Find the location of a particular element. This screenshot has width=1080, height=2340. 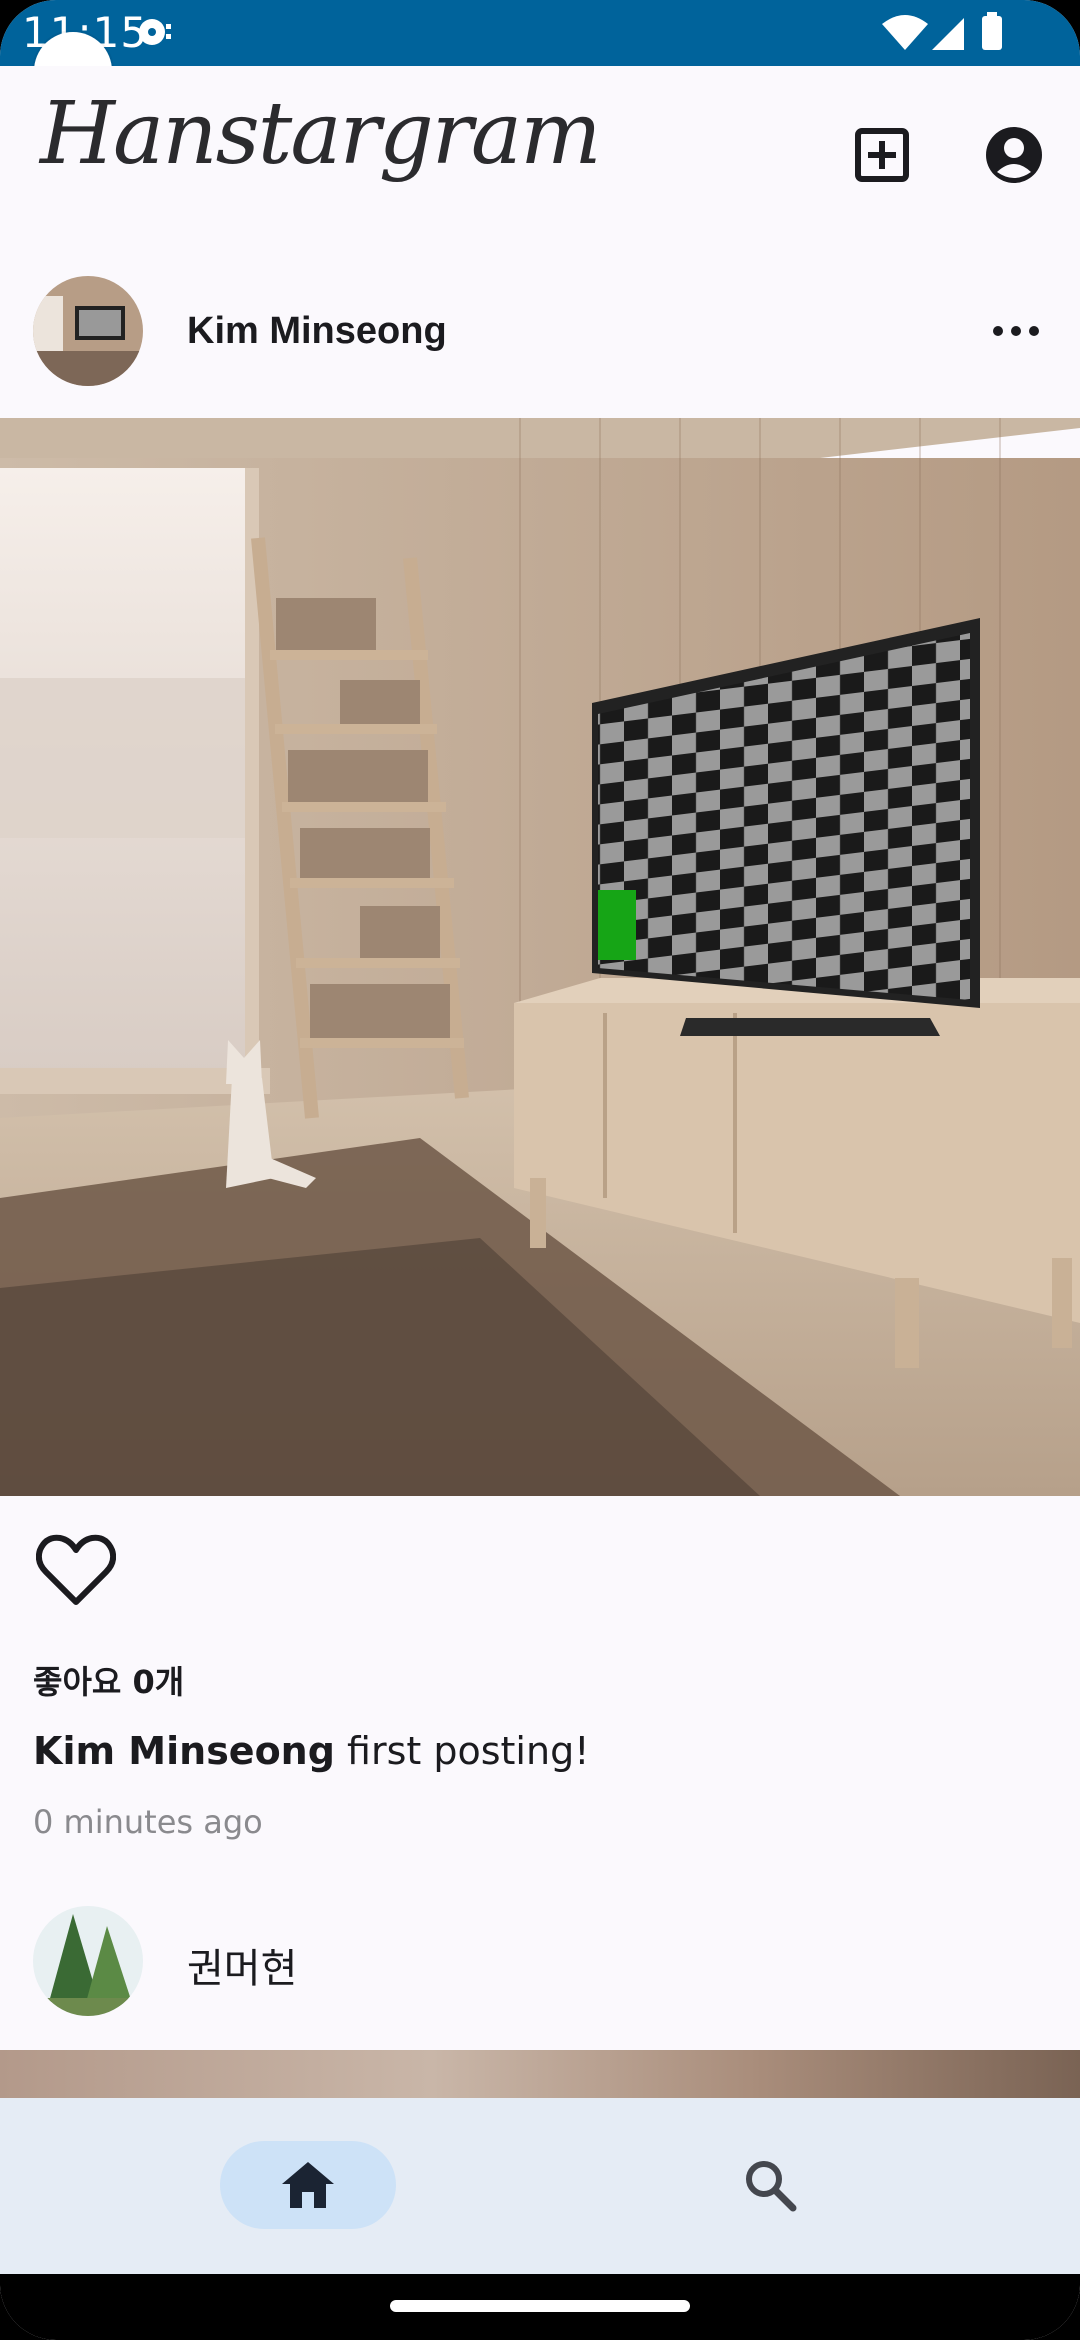

home-gesture-pill is located at coordinates (540, 2306).